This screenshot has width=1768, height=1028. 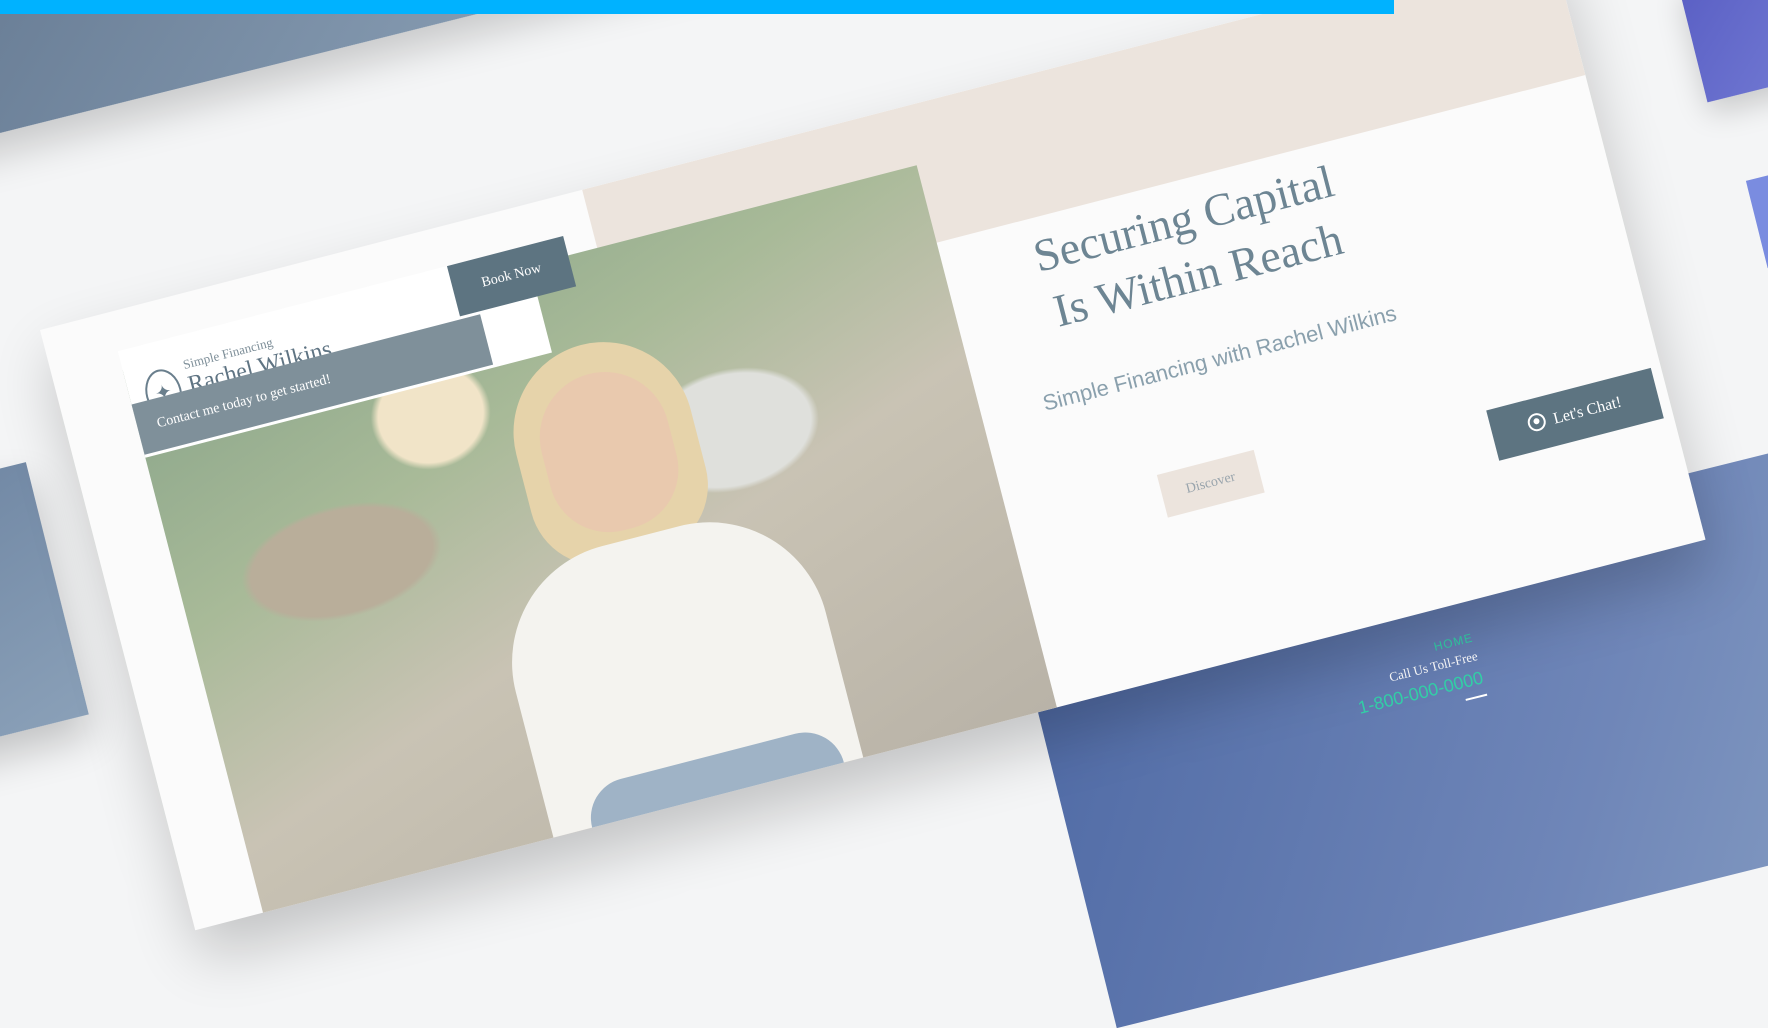 What do you see at coordinates (1723, 51) in the screenshot?
I see `background-right-card` at bounding box center [1723, 51].